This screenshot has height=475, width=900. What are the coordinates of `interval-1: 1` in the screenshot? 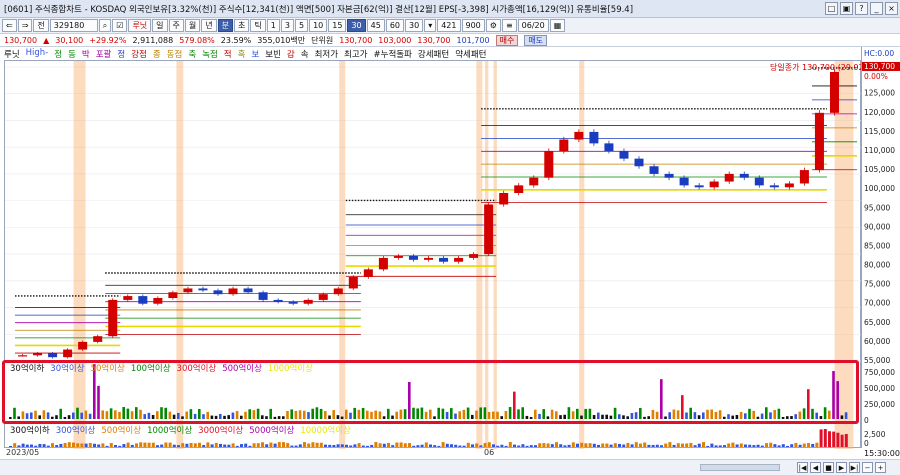 It's located at (273, 25).